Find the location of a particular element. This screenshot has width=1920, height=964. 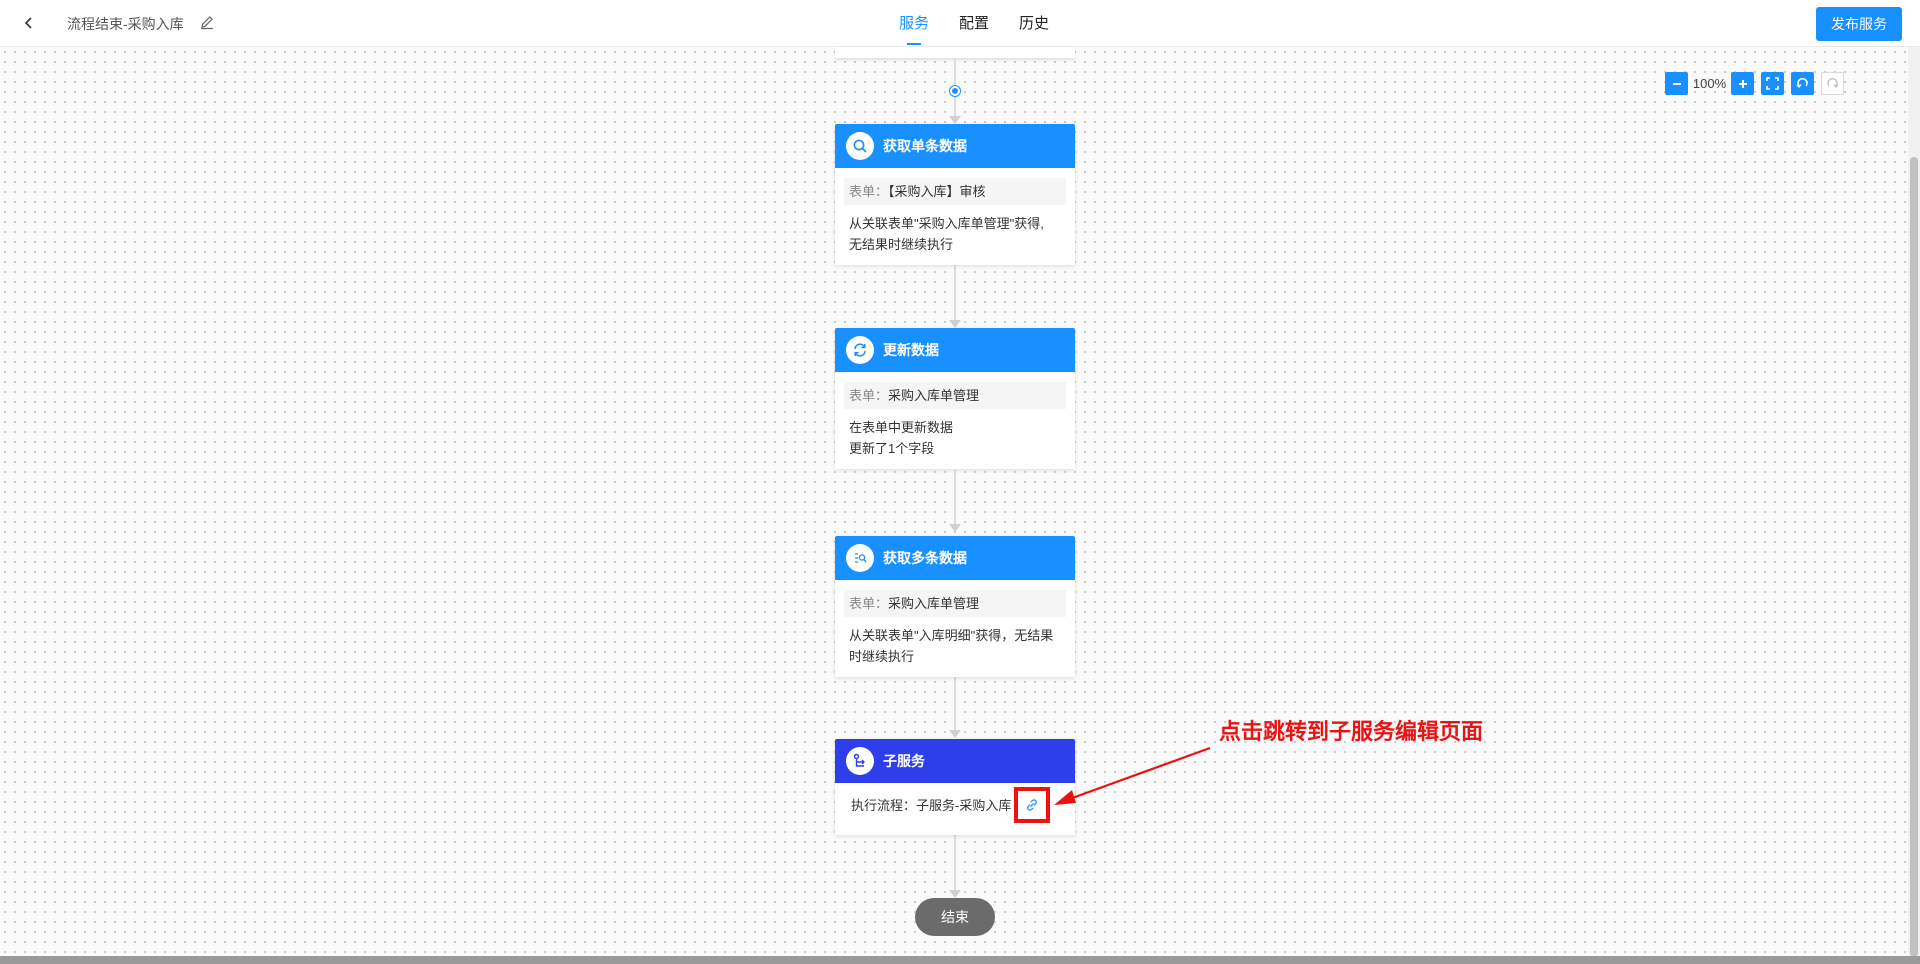

node-desc-line: 在表单中更新数据 is located at coordinates (901, 427).